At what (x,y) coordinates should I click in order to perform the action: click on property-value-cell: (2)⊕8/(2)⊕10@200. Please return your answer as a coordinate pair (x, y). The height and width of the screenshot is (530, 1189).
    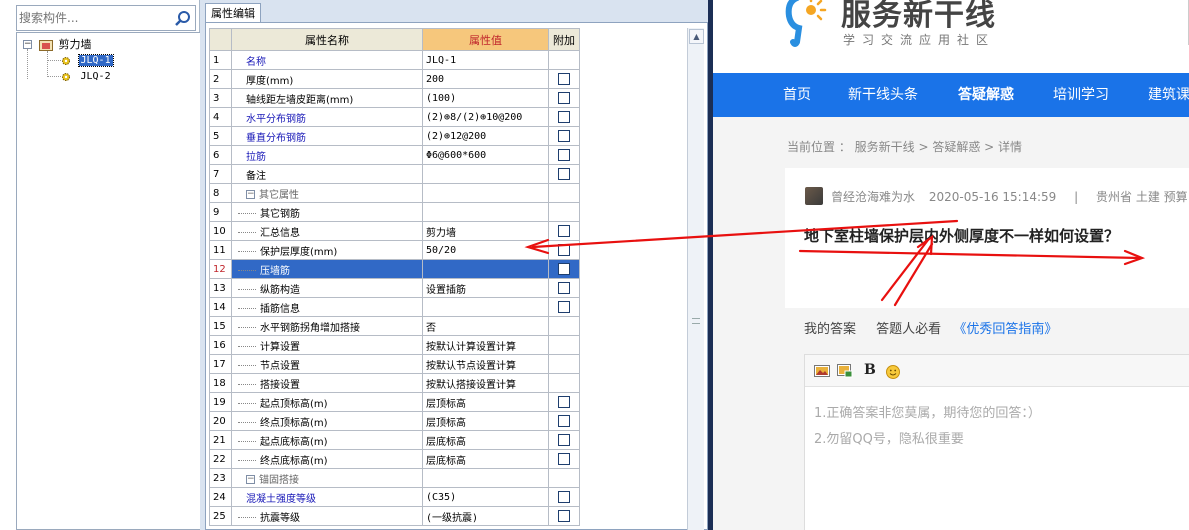
    Looking at the image, I should click on (485, 117).